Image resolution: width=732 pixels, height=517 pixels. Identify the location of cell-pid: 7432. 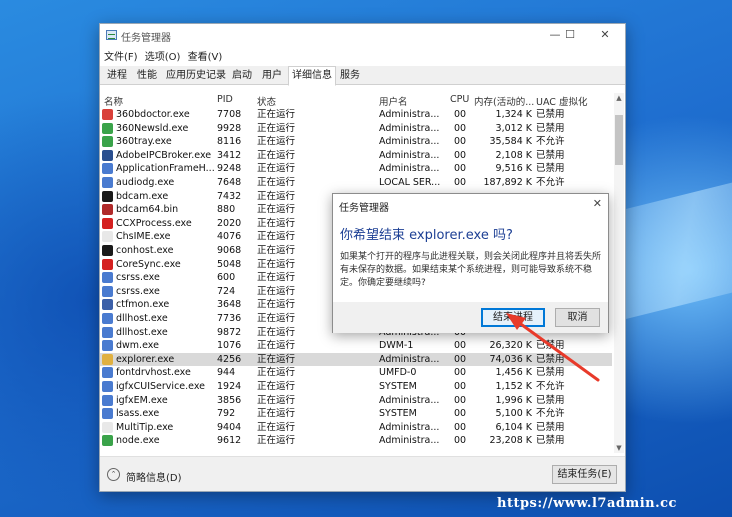
(229, 196).